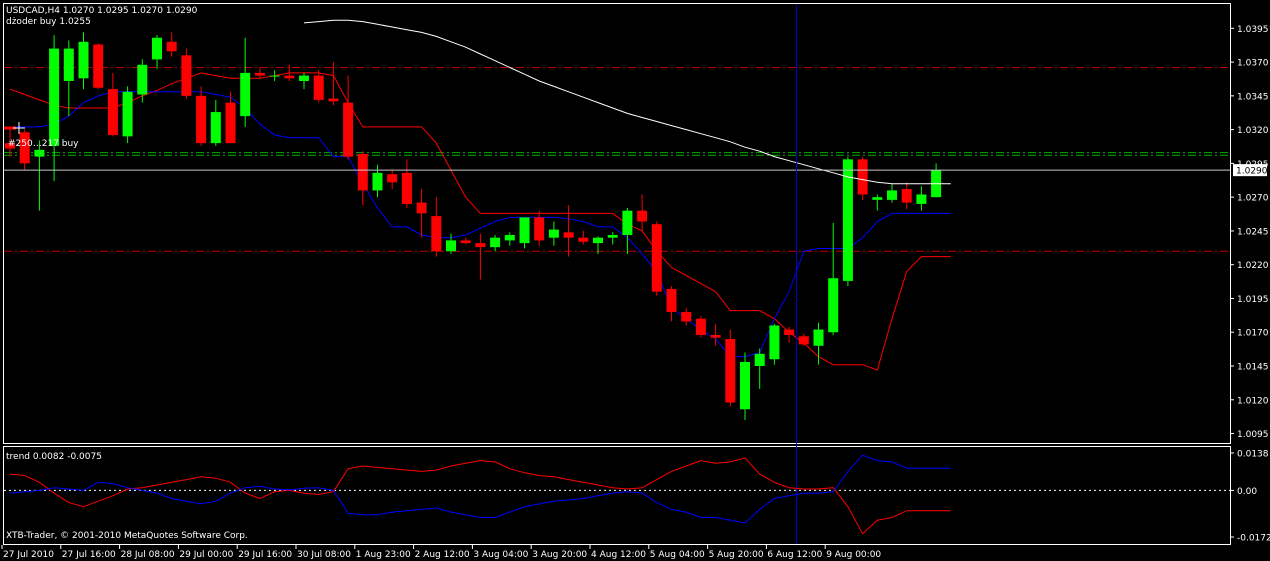 The height and width of the screenshot is (561, 1270). I want to click on price-tick-label: 1.0270, so click(1253, 199).